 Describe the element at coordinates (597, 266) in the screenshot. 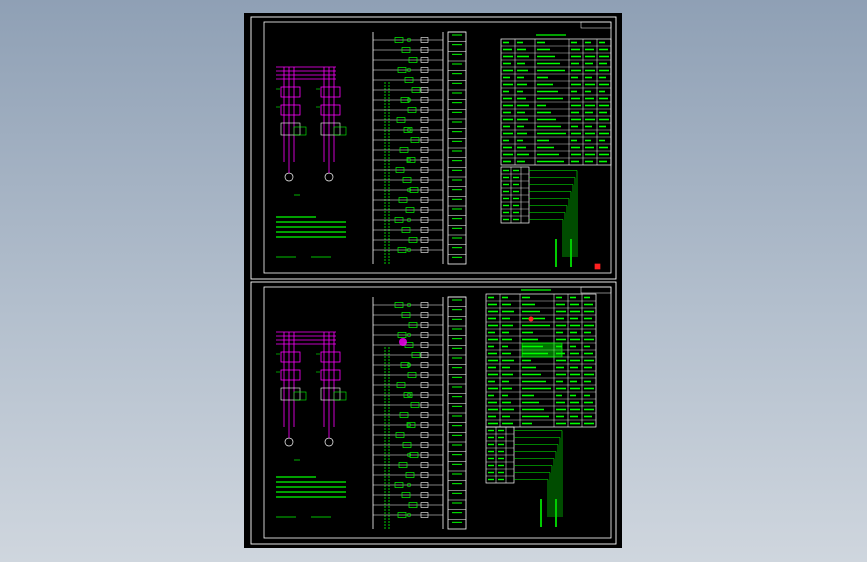

I see `red-marker` at that location.